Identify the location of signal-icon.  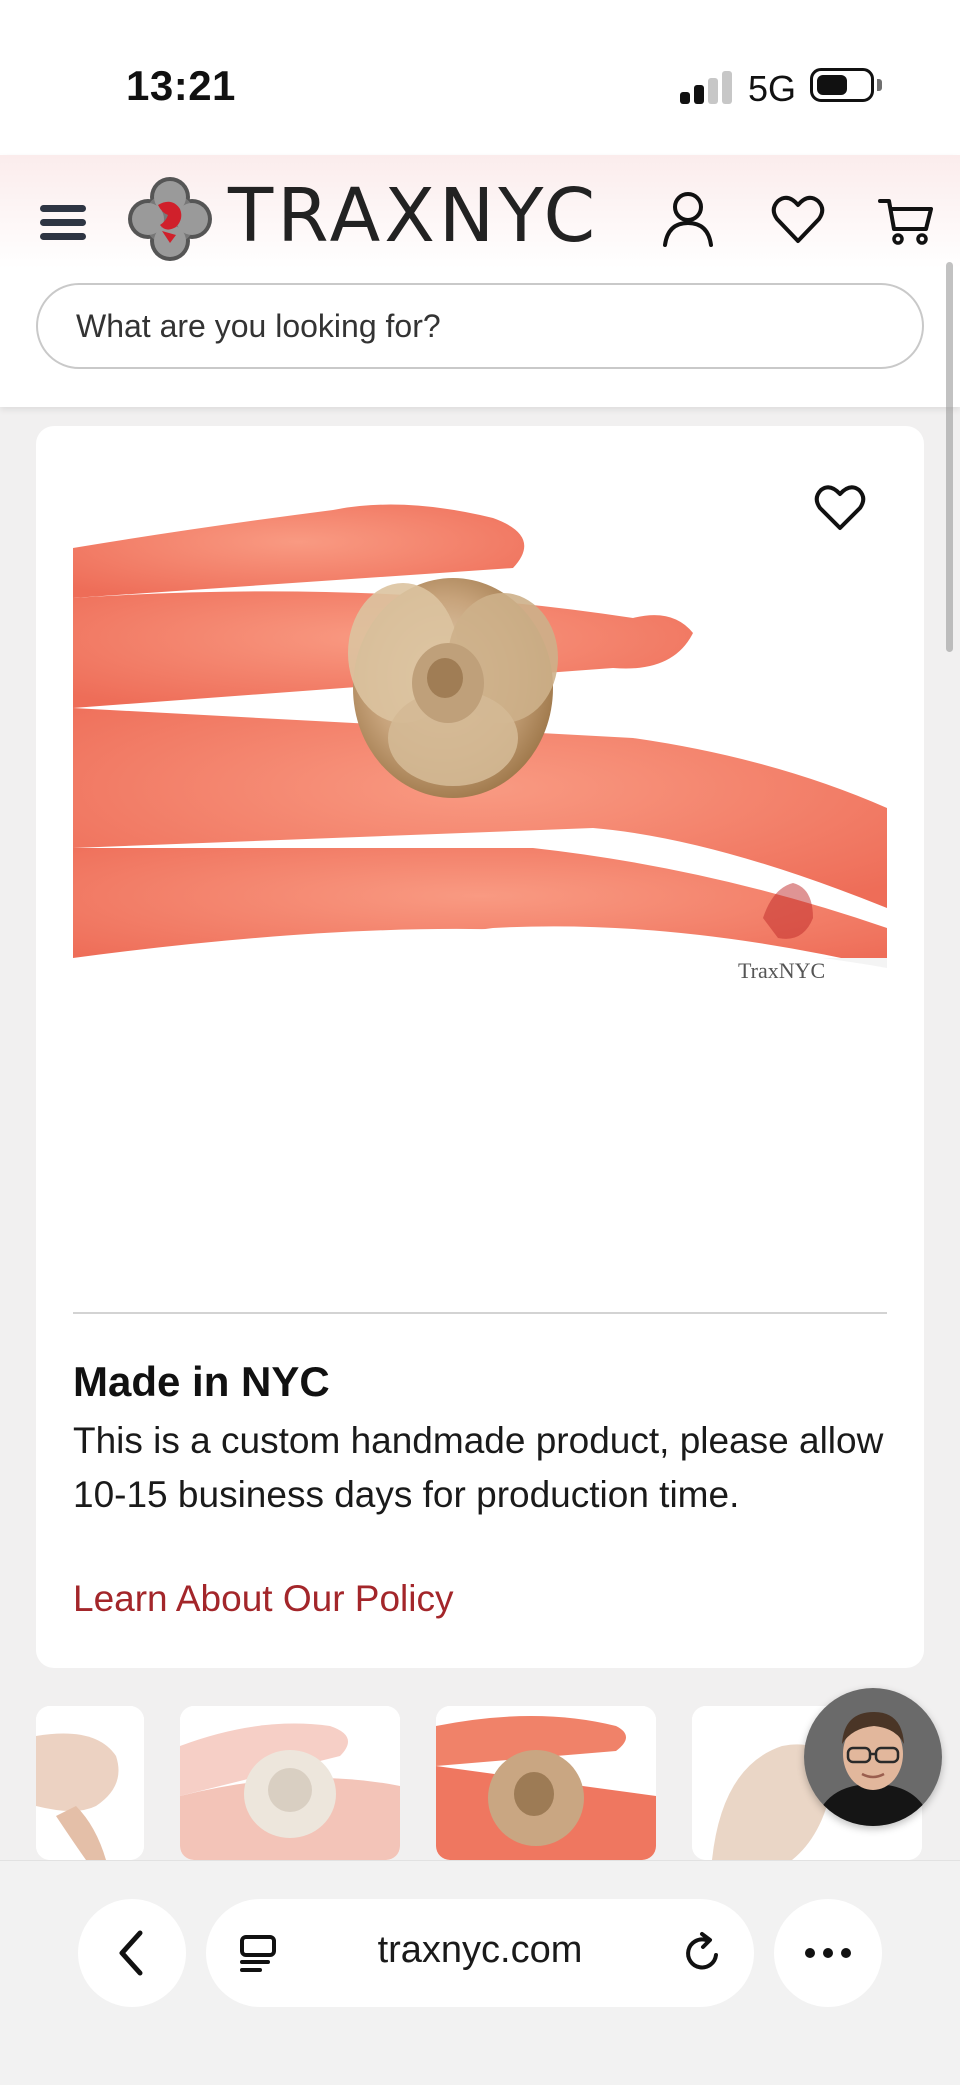
(706, 87).